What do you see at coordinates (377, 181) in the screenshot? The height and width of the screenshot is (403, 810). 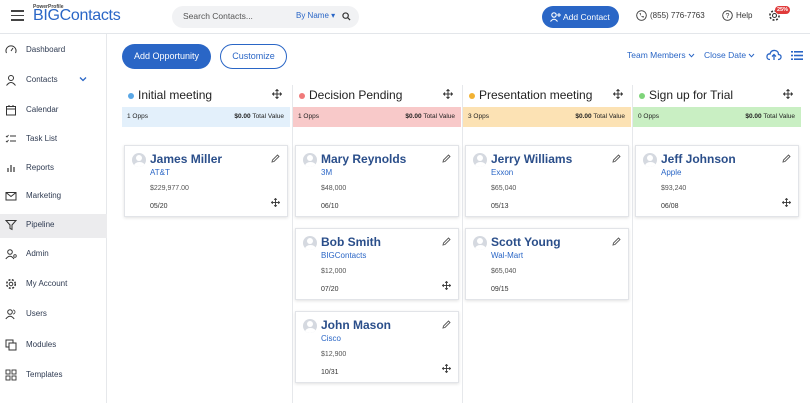 I see `opportunity-card: Mary Reynolds 3M $48,000 06/10` at bounding box center [377, 181].